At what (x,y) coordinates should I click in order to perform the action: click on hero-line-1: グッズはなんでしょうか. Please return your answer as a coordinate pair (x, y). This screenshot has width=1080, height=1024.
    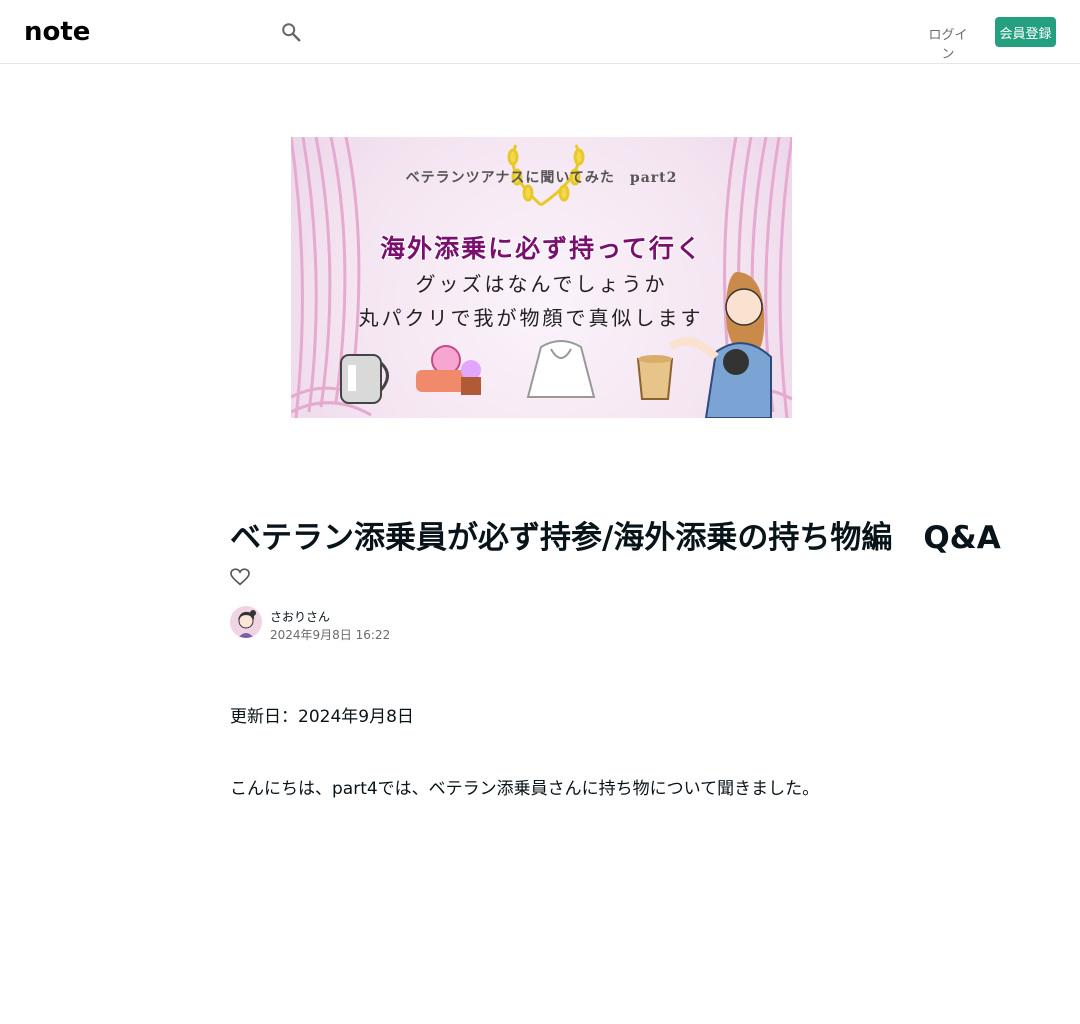
    Looking at the image, I should click on (541, 284).